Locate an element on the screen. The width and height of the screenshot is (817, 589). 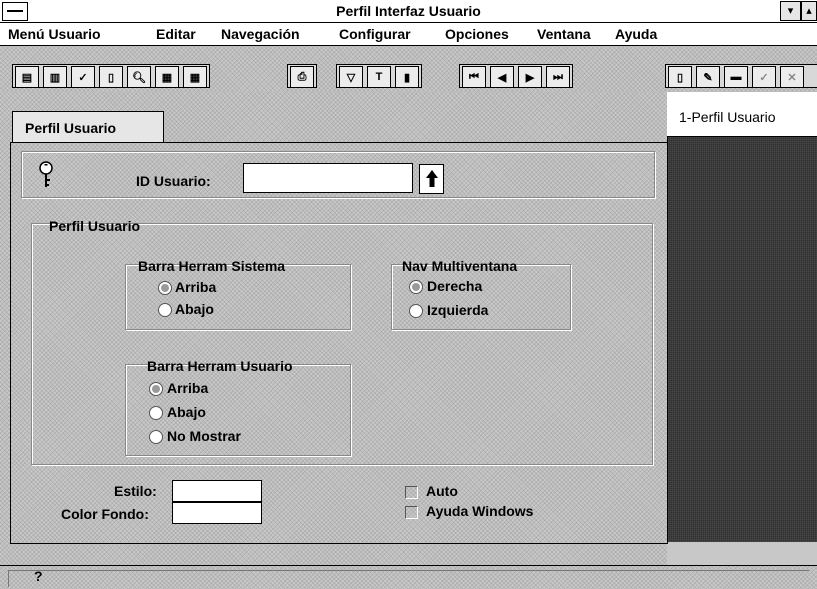
color-fondo-label: Color Fondo: is located at coordinates (105, 514).